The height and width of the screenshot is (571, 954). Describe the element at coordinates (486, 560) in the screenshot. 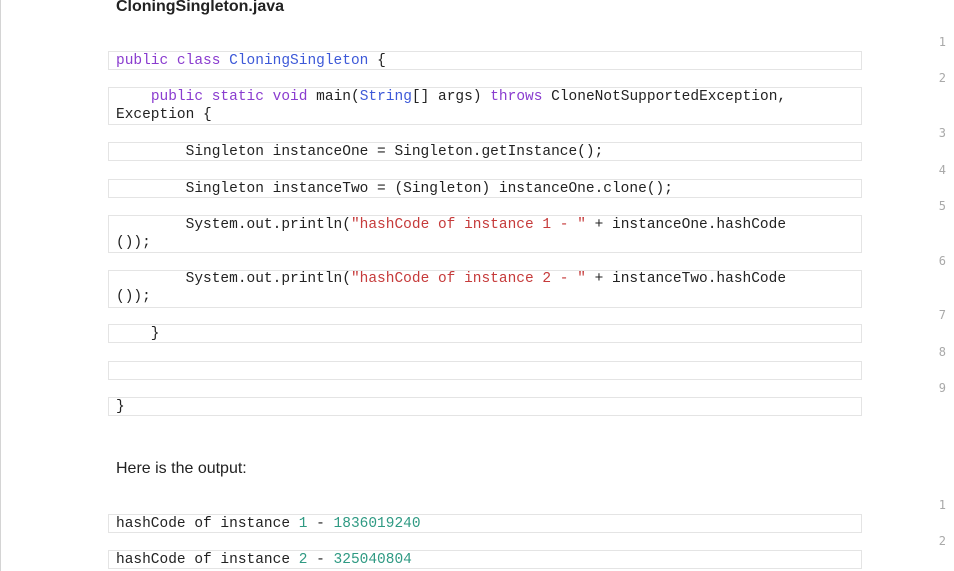

I see `output-text-2: hashCode of instance 2 - 325040804` at that location.